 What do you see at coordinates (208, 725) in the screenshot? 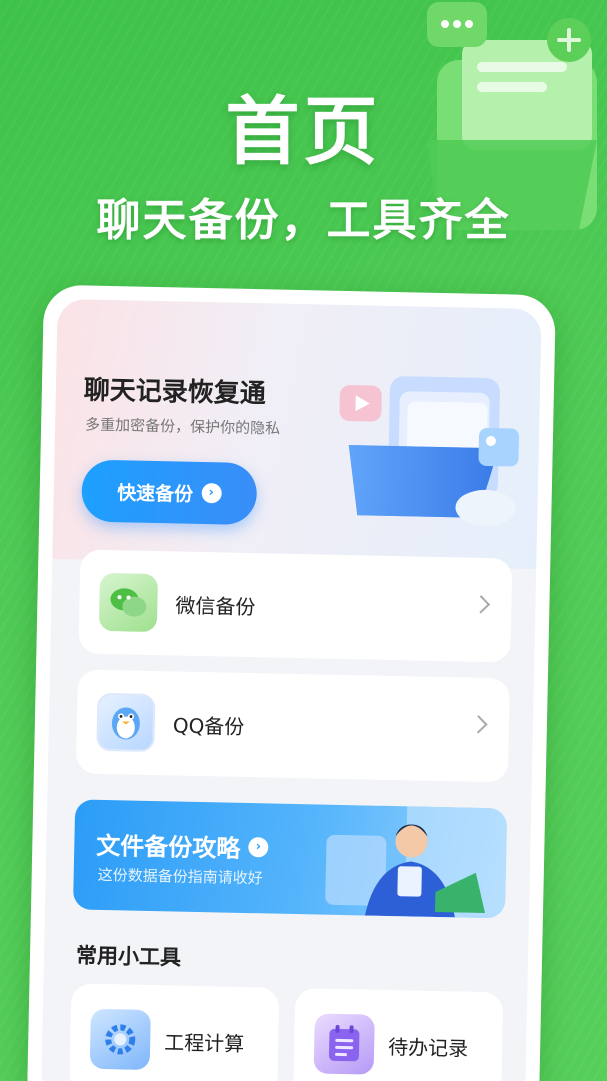
I see `qq-backup-label: QQ备份` at bounding box center [208, 725].